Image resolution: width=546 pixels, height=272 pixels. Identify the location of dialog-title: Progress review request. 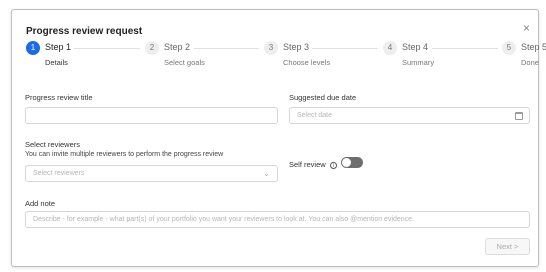
(84, 31).